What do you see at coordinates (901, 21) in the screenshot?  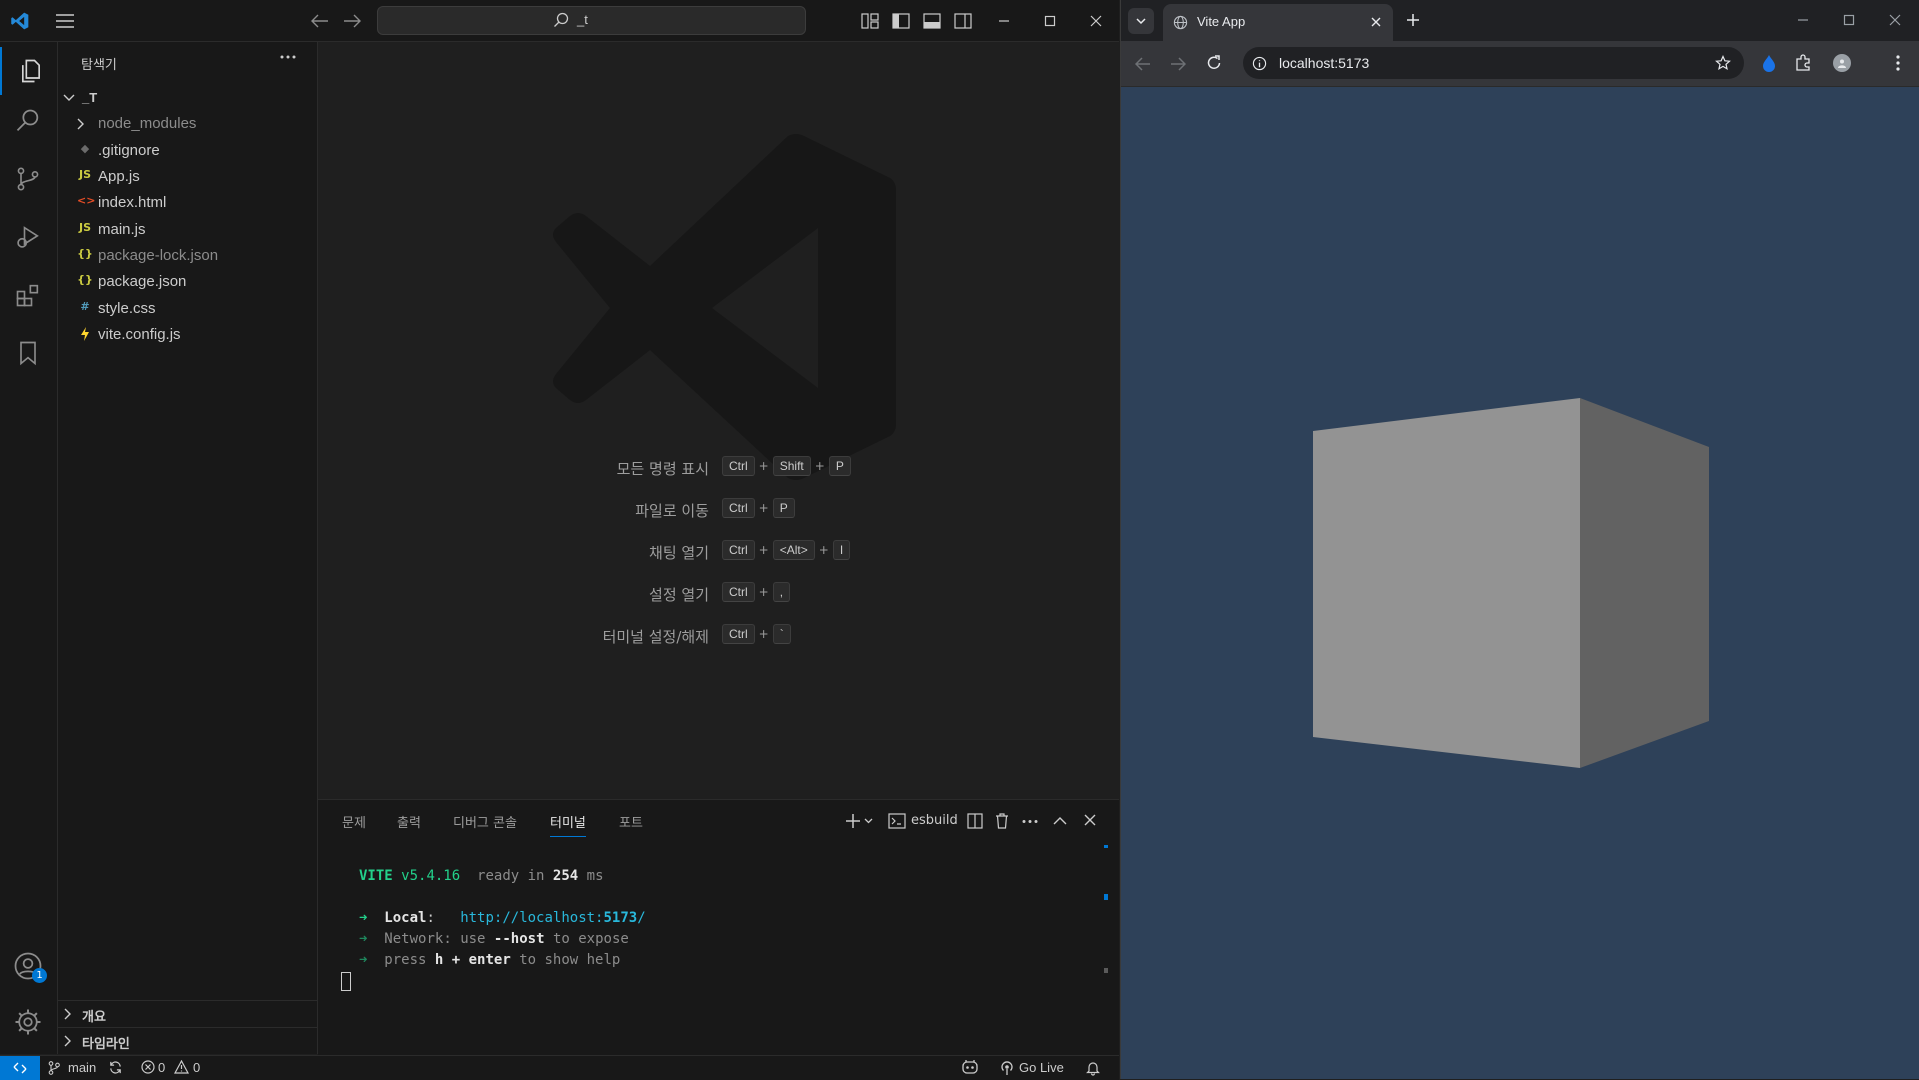 I see `toggle-sidebar-icon` at bounding box center [901, 21].